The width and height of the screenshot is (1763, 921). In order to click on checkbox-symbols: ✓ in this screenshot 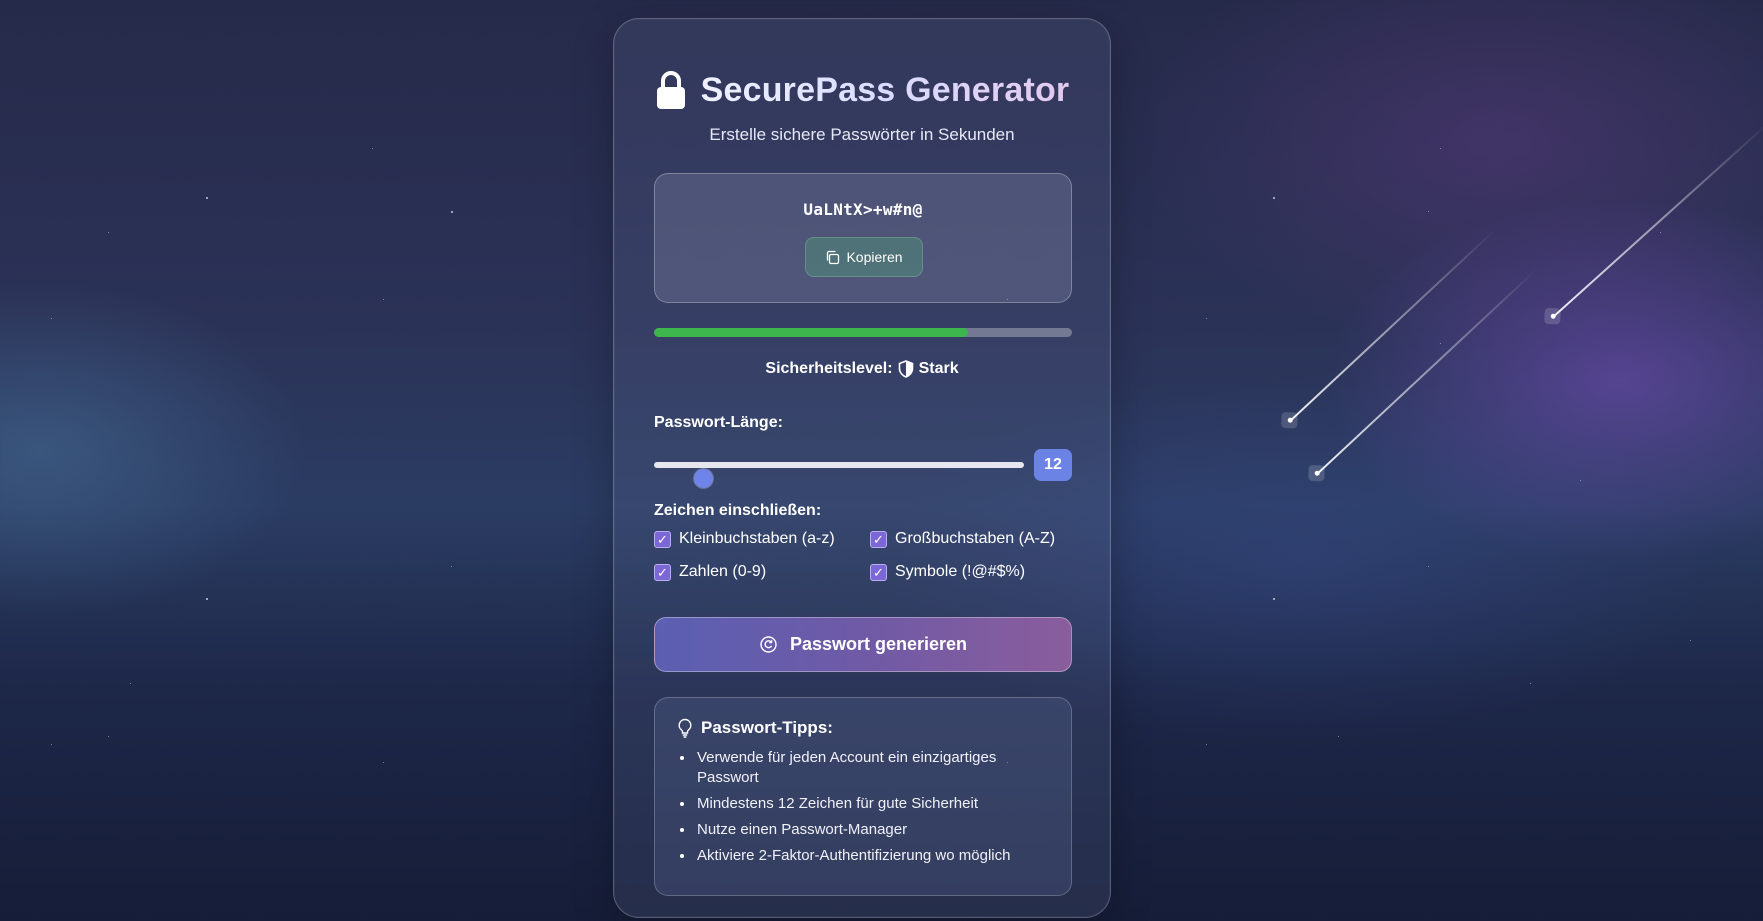, I will do `click(878, 572)`.